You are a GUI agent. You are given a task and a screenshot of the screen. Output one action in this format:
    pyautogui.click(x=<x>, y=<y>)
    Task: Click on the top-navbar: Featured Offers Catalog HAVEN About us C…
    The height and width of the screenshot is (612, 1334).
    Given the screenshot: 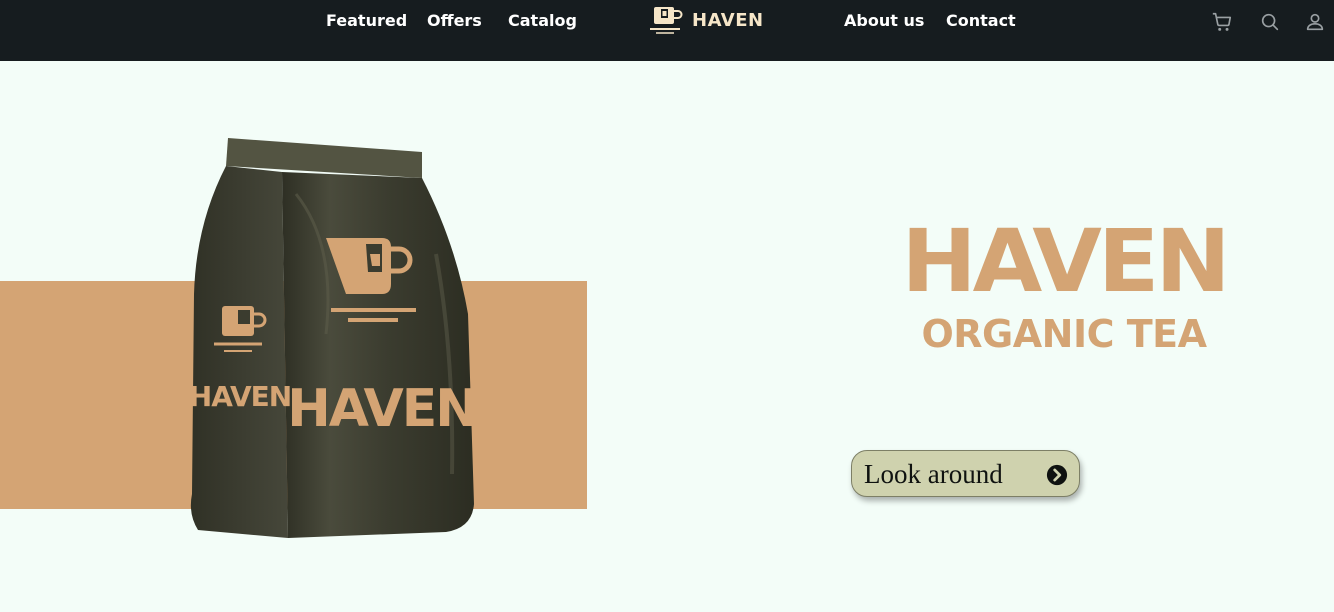 What is the action you would take?
    pyautogui.click(x=667, y=30)
    